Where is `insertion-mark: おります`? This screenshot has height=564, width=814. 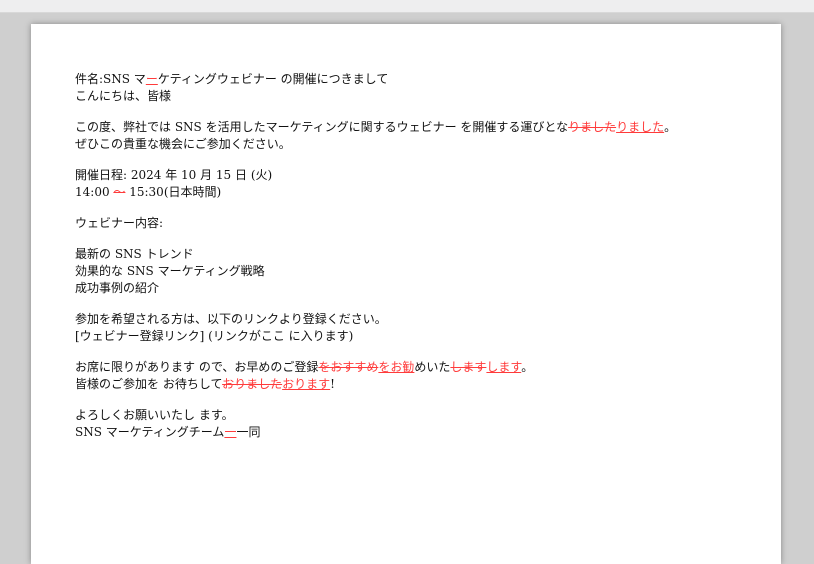
insertion-mark: おります is located at coordinates (306, 384).